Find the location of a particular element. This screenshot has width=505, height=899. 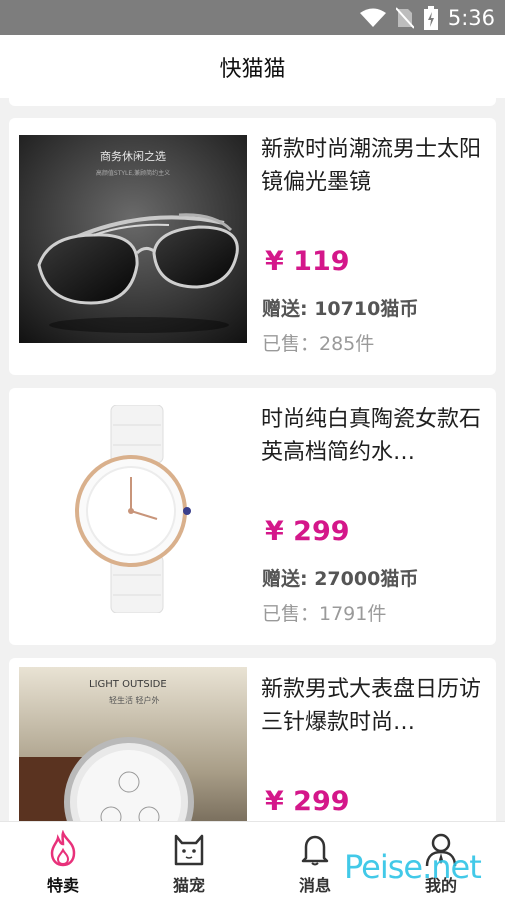

product-name: 新款时尚潮流男士太阳镜偏光墨镜 is located at coordinates (376, 166).